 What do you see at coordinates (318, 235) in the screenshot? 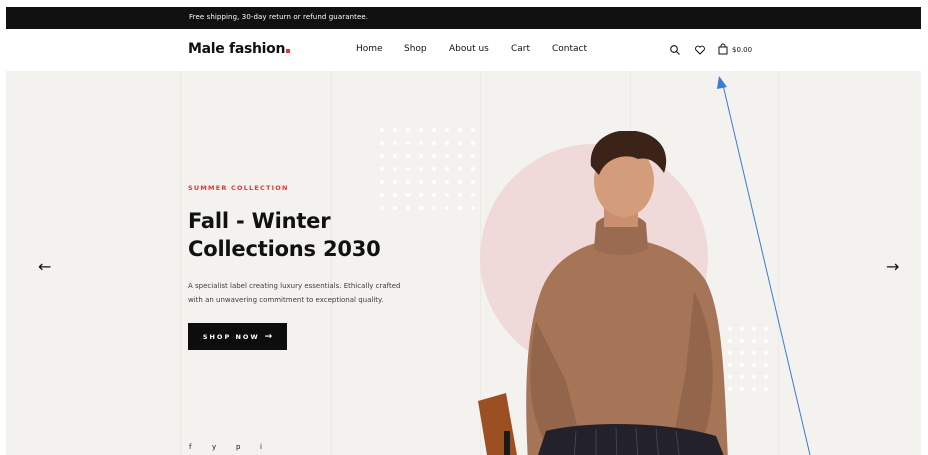
I see `hero-title: Fall - Winter Collections 2030` at bounding box center [318, 235].